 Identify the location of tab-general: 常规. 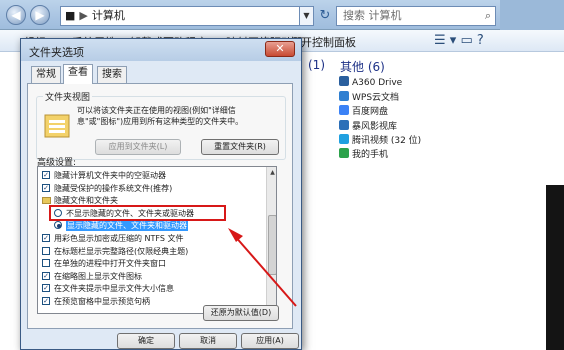
(46, 74).